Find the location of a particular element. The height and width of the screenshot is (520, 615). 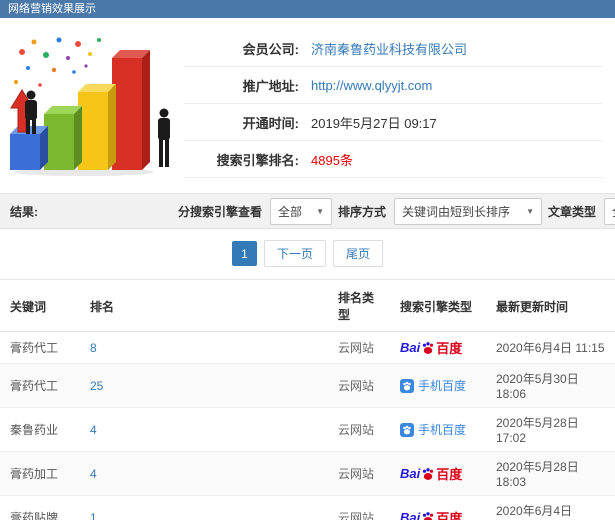

updated-cell: 2020年5月30日 18:06 is located at coordinates (550, 385).